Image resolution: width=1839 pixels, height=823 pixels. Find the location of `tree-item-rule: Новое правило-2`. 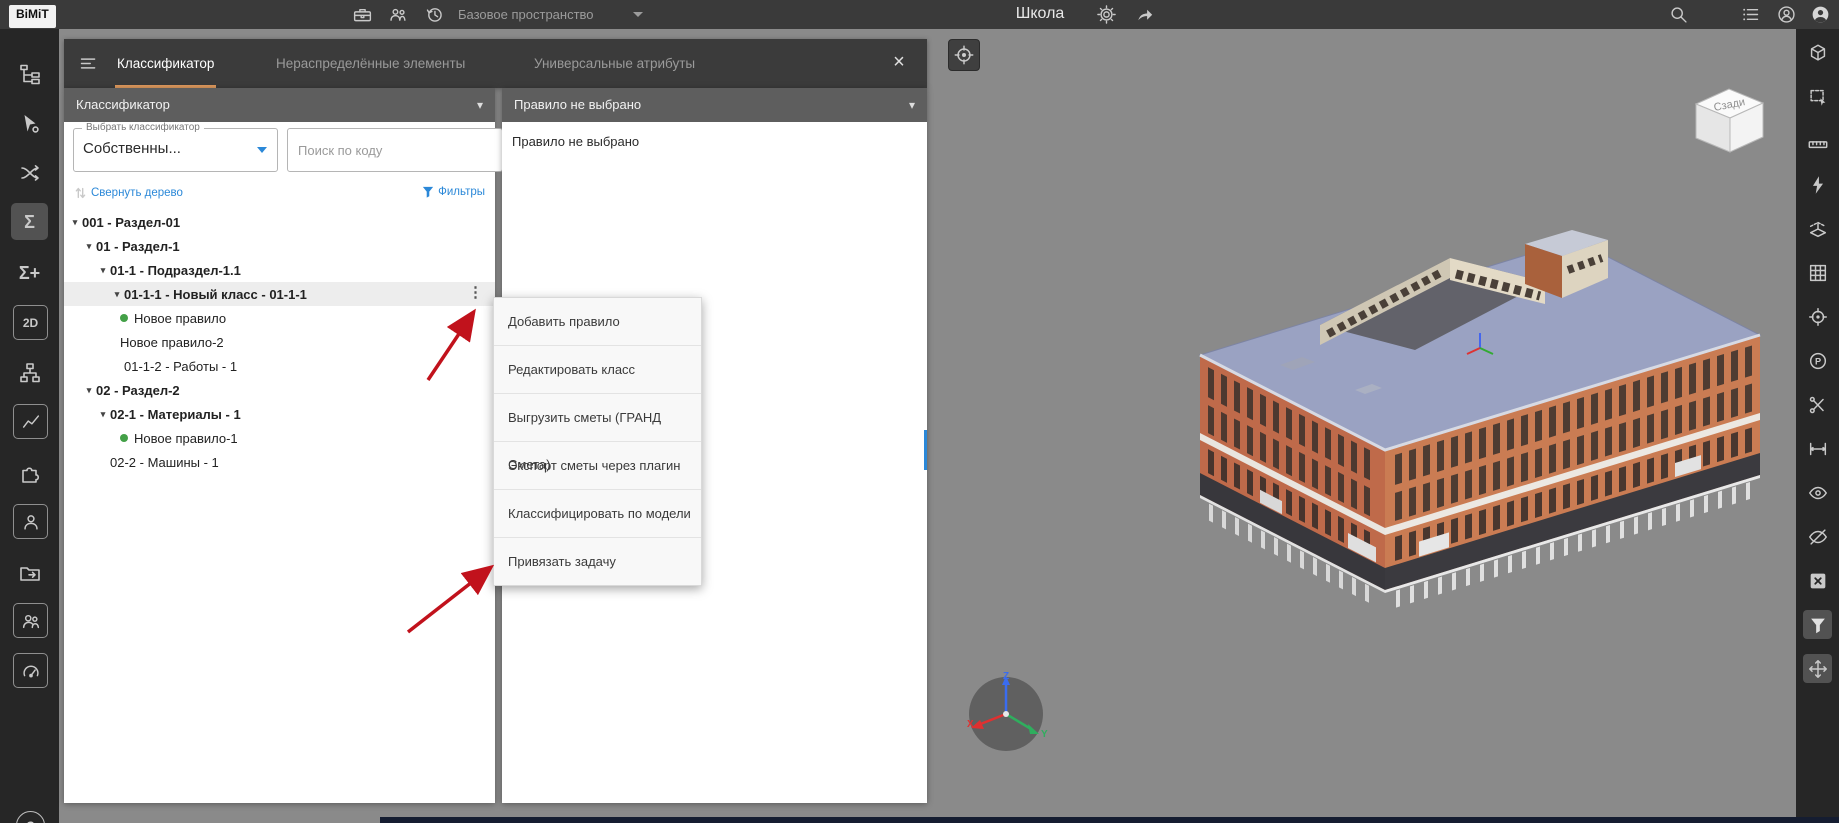

tree-item-rule: Новое правило-2 is located at coordinates (279, 342).